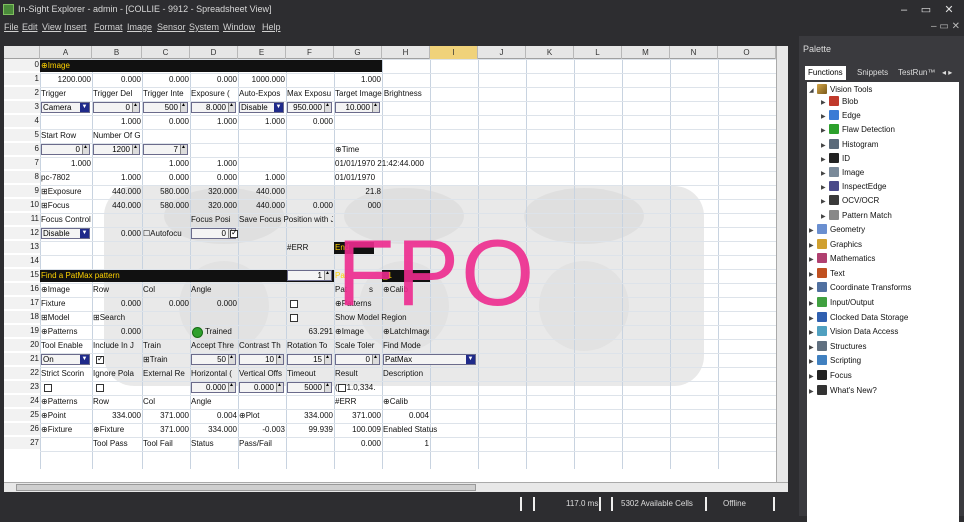 Image resolution: width=964 pixels, height=522 pixels. Describe the element at coordinates (22, 429) in the screenshot. I see `row-header: 26` at that location.